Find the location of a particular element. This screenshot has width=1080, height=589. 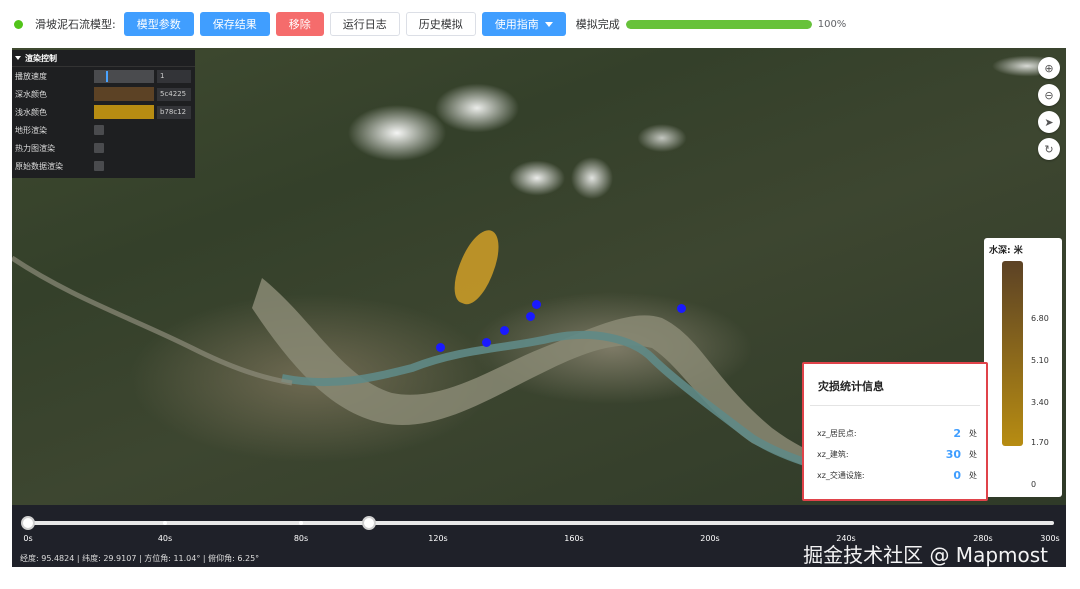

timeline-start-handle is located at coordinates (28, 523).